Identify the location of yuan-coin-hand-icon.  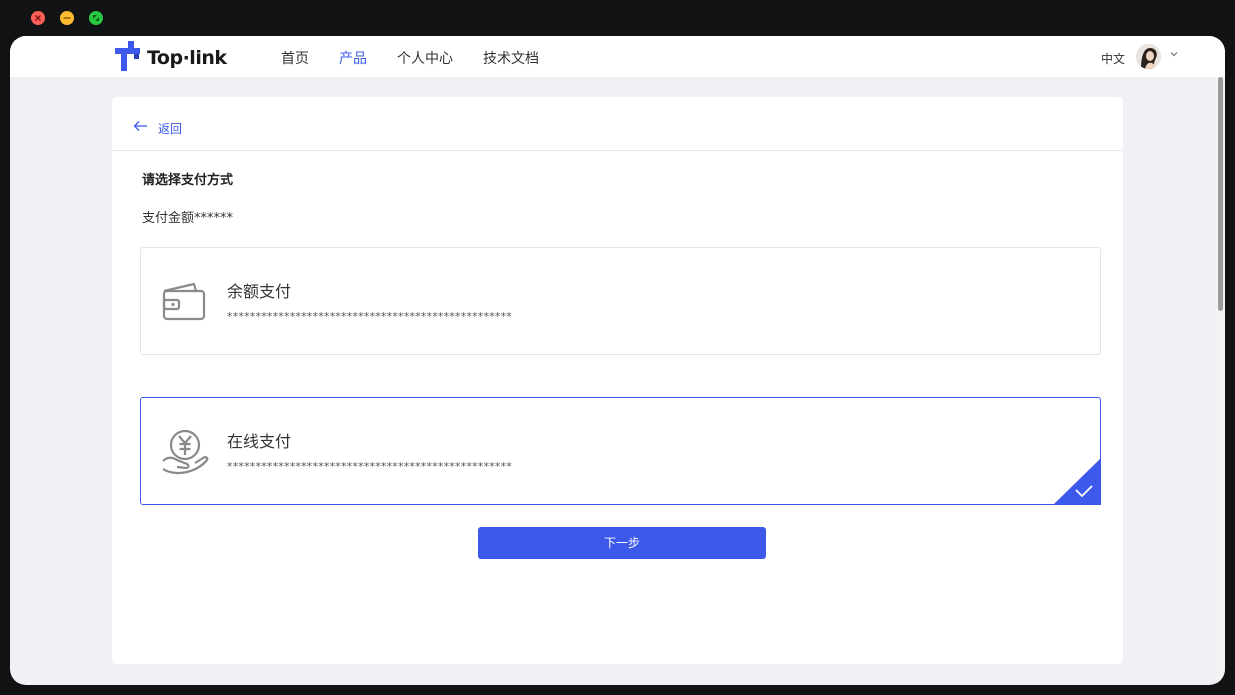
(185, 452).